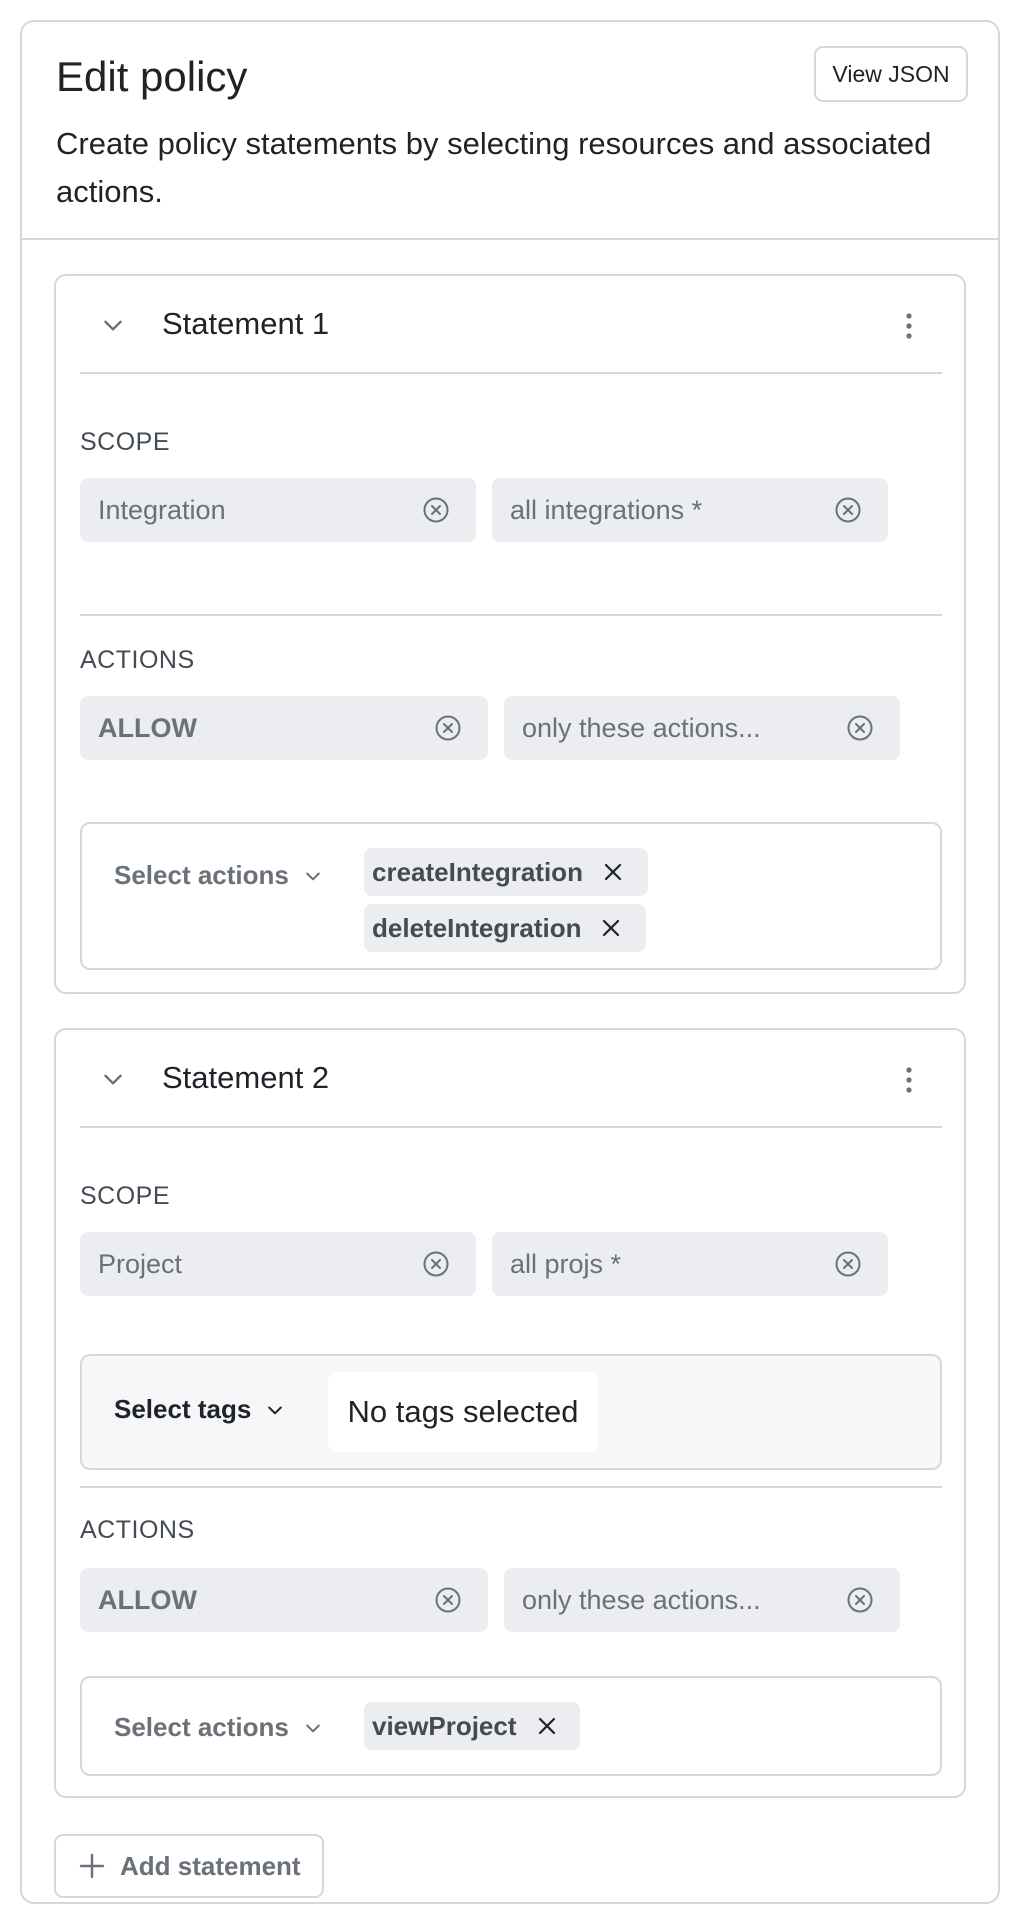 This screenshot has width=1020, height=1924. I want to click on scope-resource-value: Integration, so click(162, 509).